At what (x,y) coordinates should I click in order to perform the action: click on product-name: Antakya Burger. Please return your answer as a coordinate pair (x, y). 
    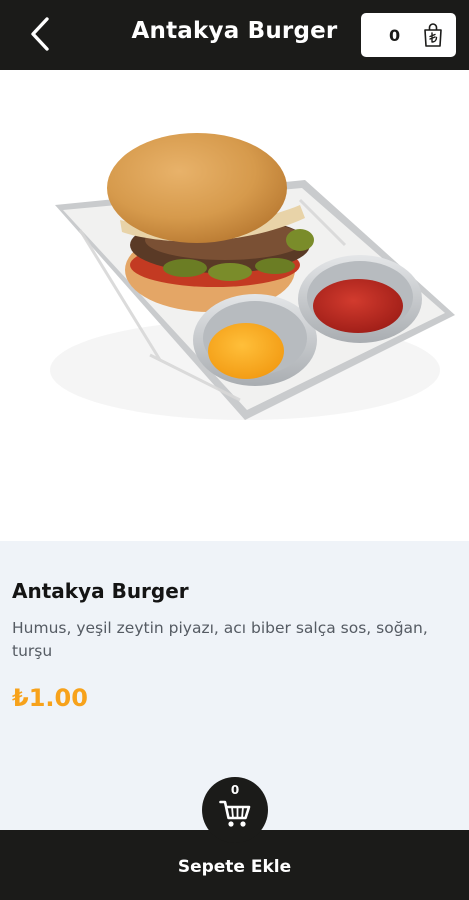
    Looking at the image, I should click on (100, 591).